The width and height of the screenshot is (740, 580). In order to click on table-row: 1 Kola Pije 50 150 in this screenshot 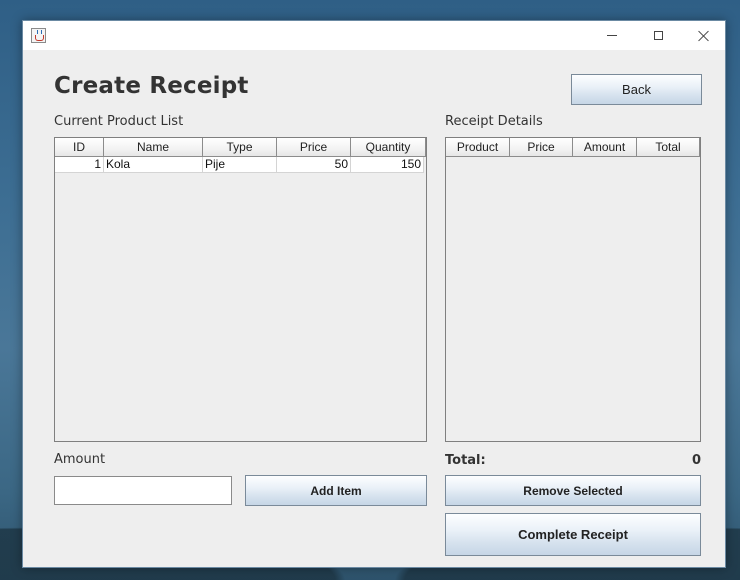, I will do `click(239, 165)`.